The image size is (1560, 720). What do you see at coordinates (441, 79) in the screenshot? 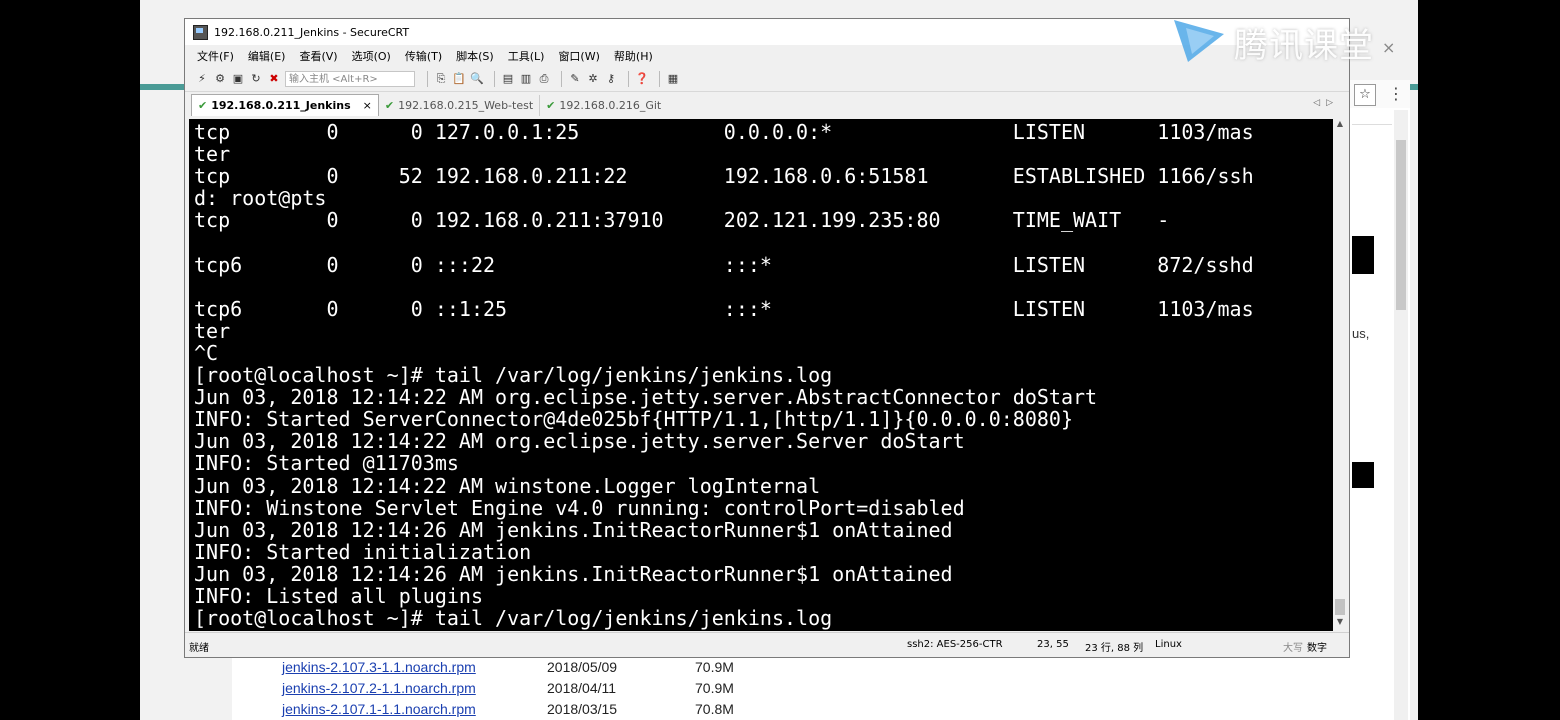
I see `copy-icon: ⎘` at bounding box center [441, 79].